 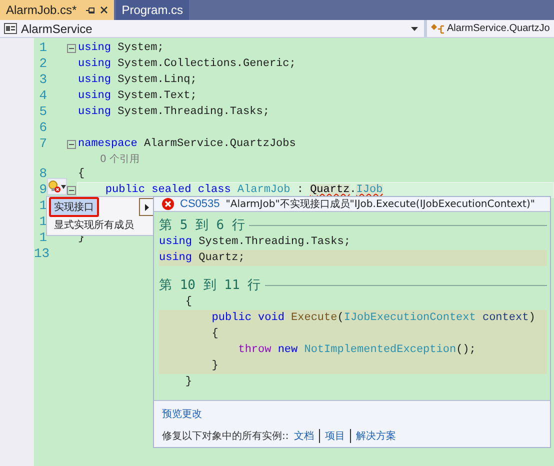 What do you see at coordinates (137, 80) in the screenshot?
I see `code-line: using System.Linq;` at bounding box center [137, 80].